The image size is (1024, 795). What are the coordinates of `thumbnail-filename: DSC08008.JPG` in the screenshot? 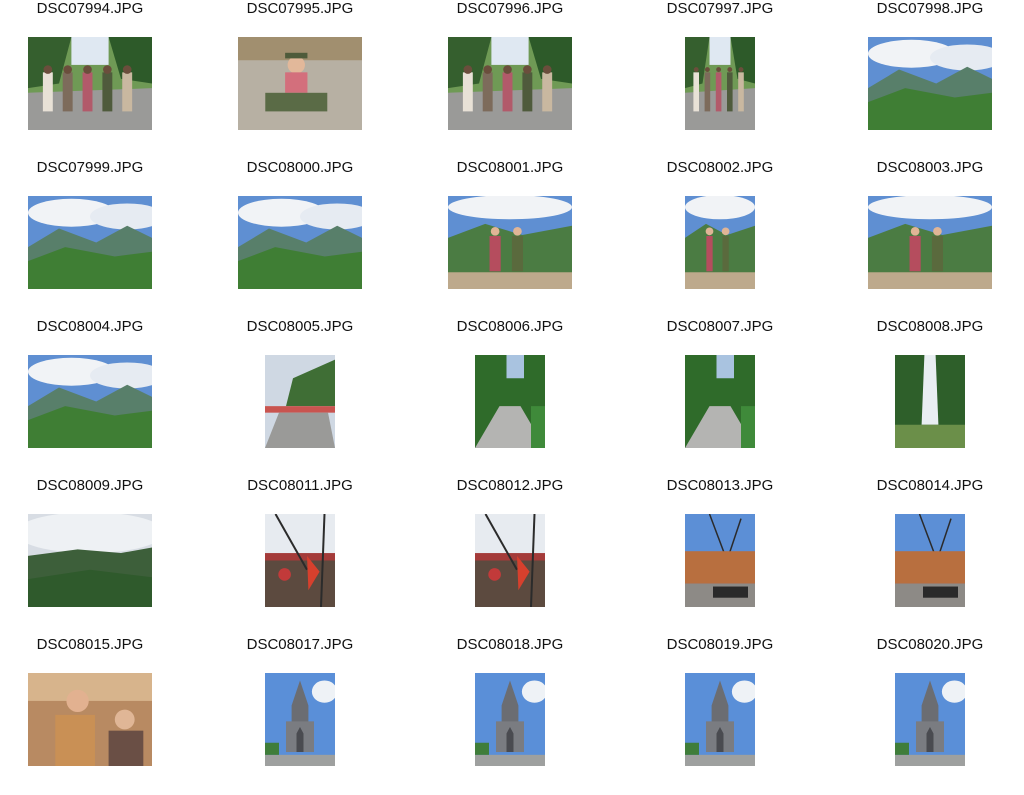 It's located at (930, 327).